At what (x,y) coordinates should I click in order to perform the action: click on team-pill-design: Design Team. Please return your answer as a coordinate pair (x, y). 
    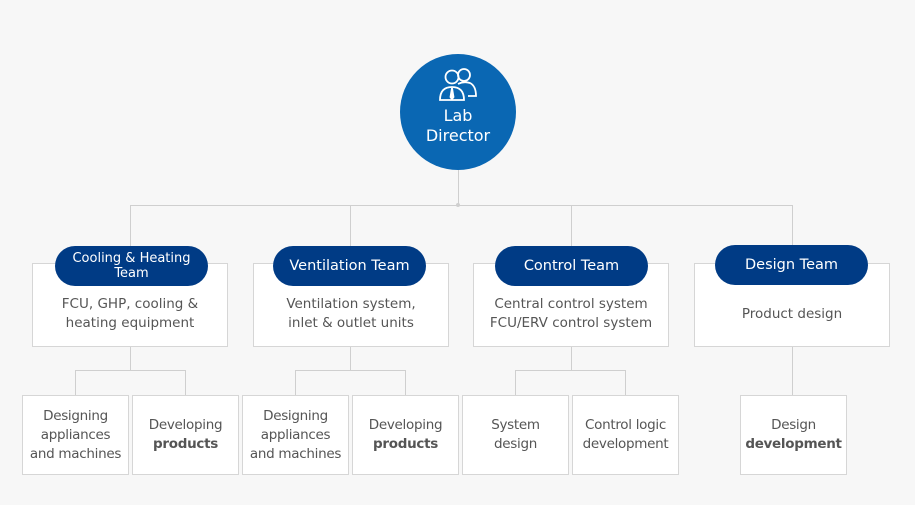
    Looking at the image, I should click on (791, 265).